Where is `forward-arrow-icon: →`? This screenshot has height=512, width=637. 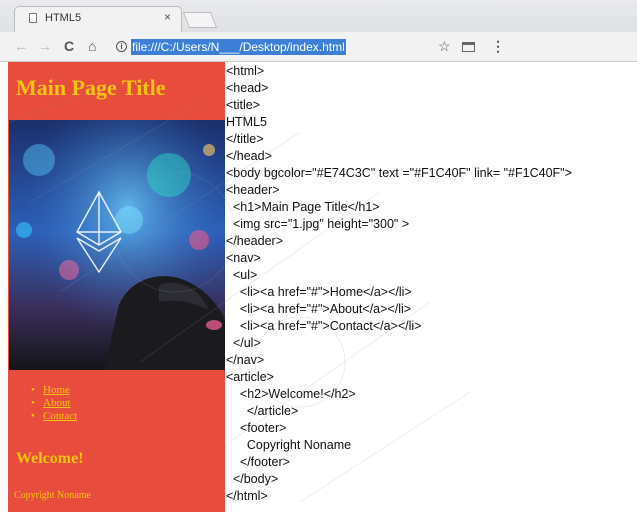
forward-arrow-icon: → is located at coordinates (45, 46).